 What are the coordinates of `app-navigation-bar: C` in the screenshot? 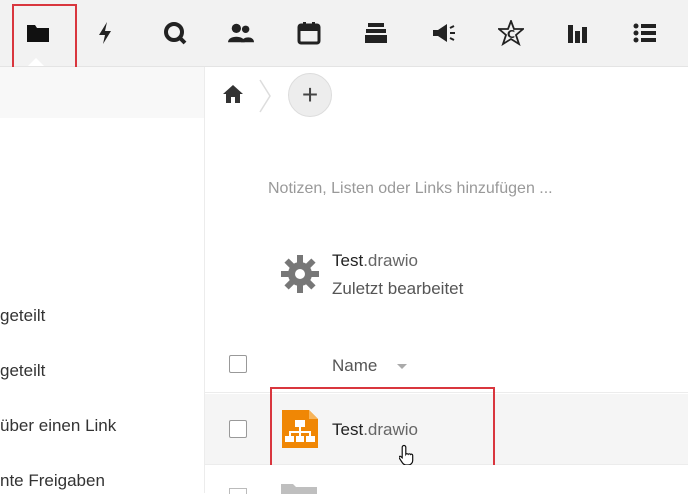 It's located at (344, 33).